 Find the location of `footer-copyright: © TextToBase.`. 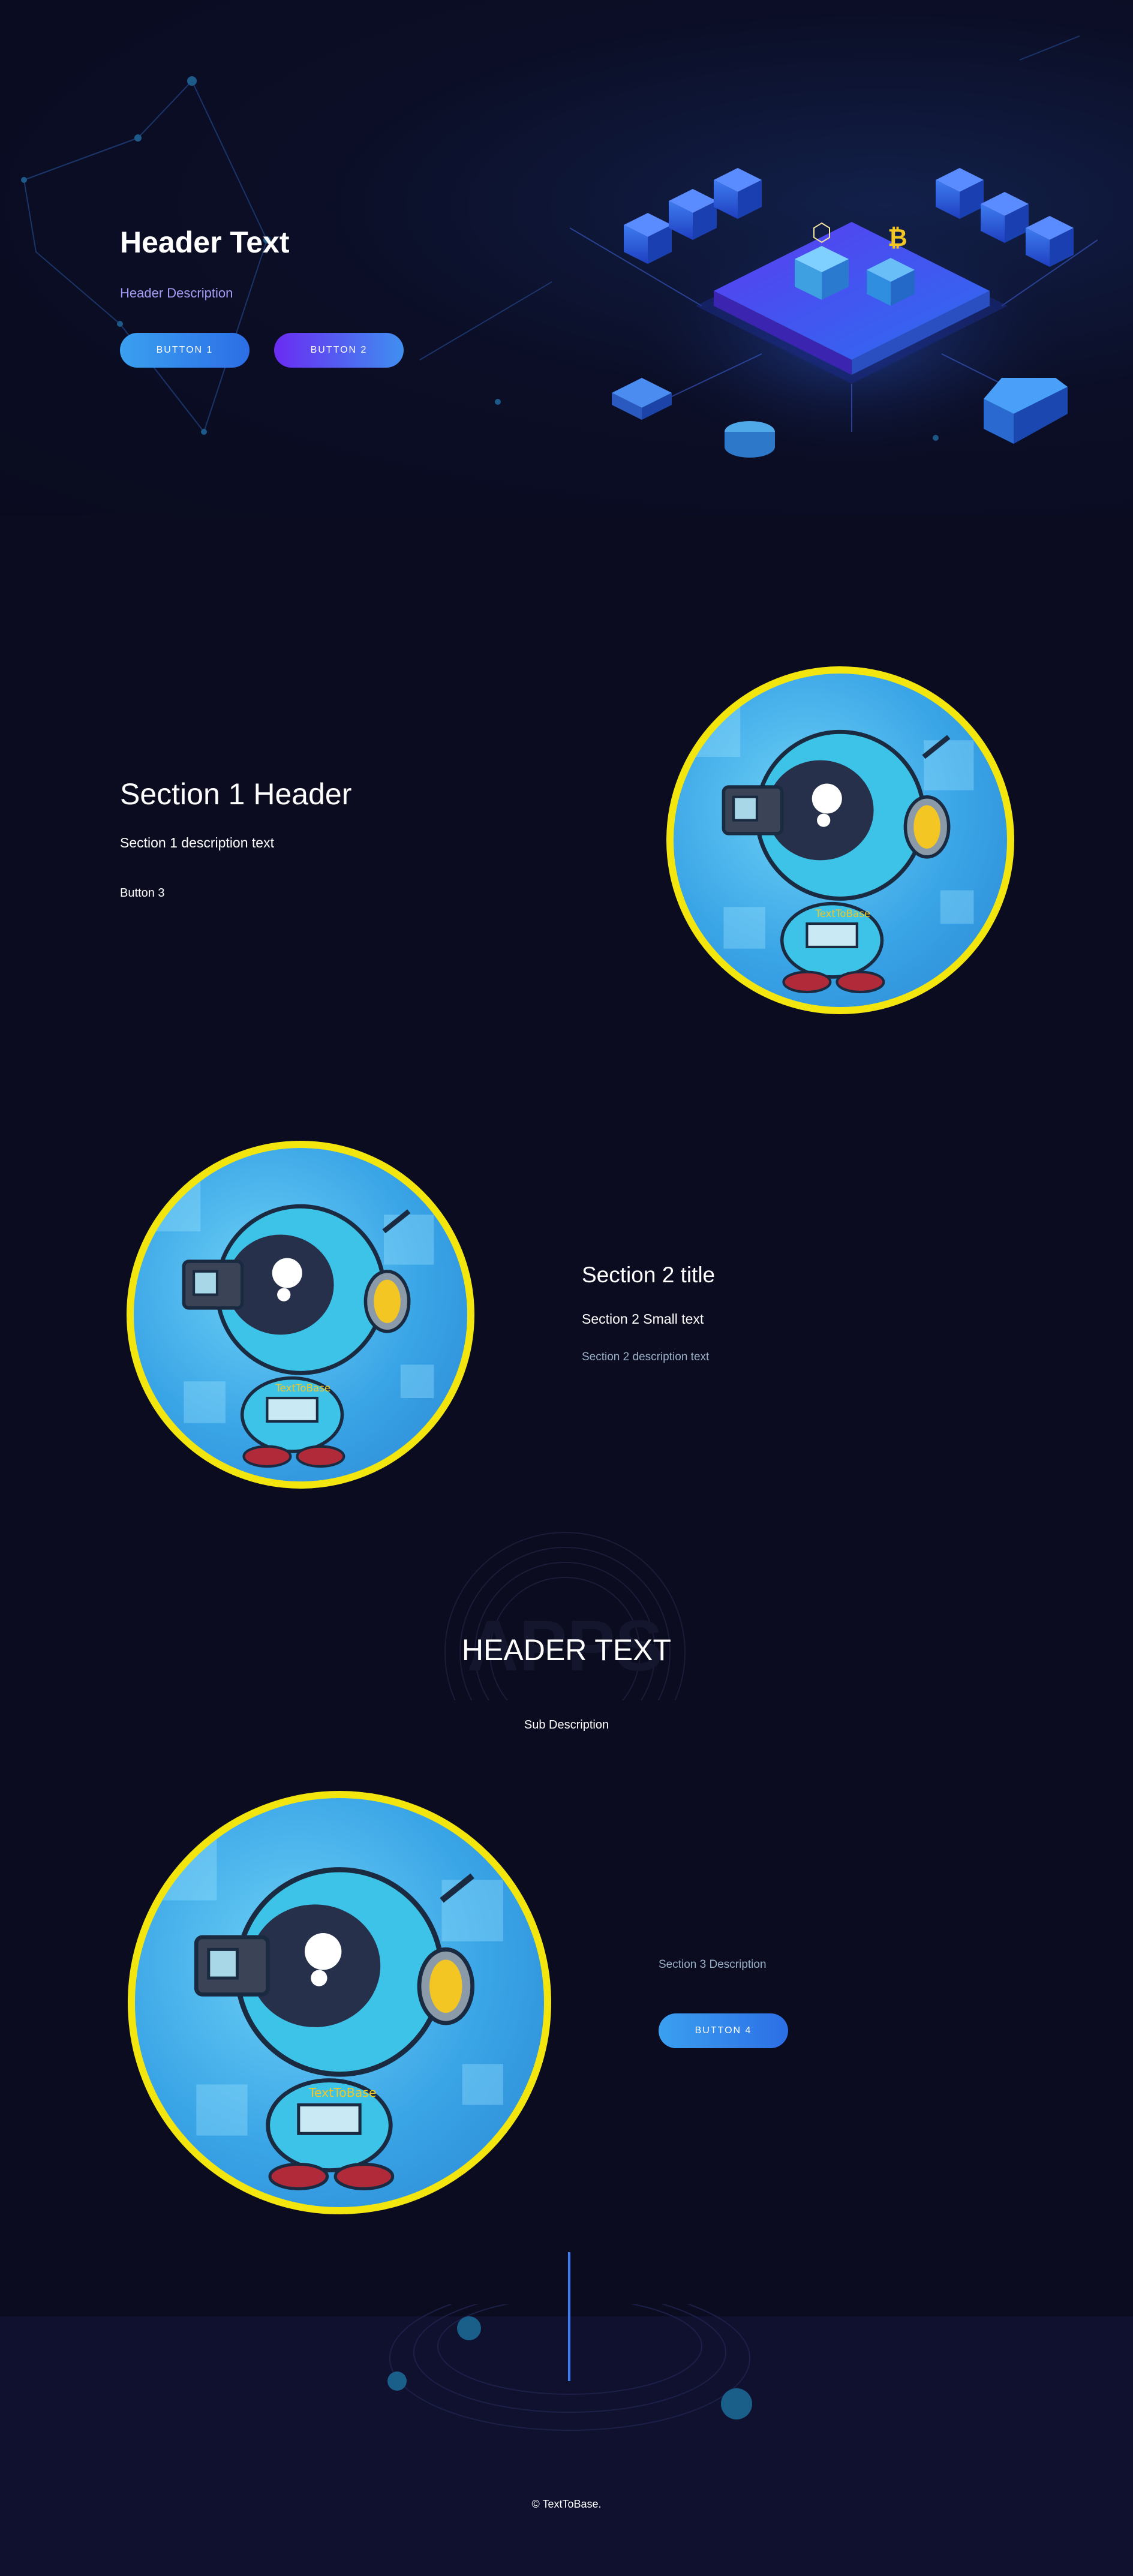

footer-copyright: © TextToBase. is located at coordinates (566, 2504).